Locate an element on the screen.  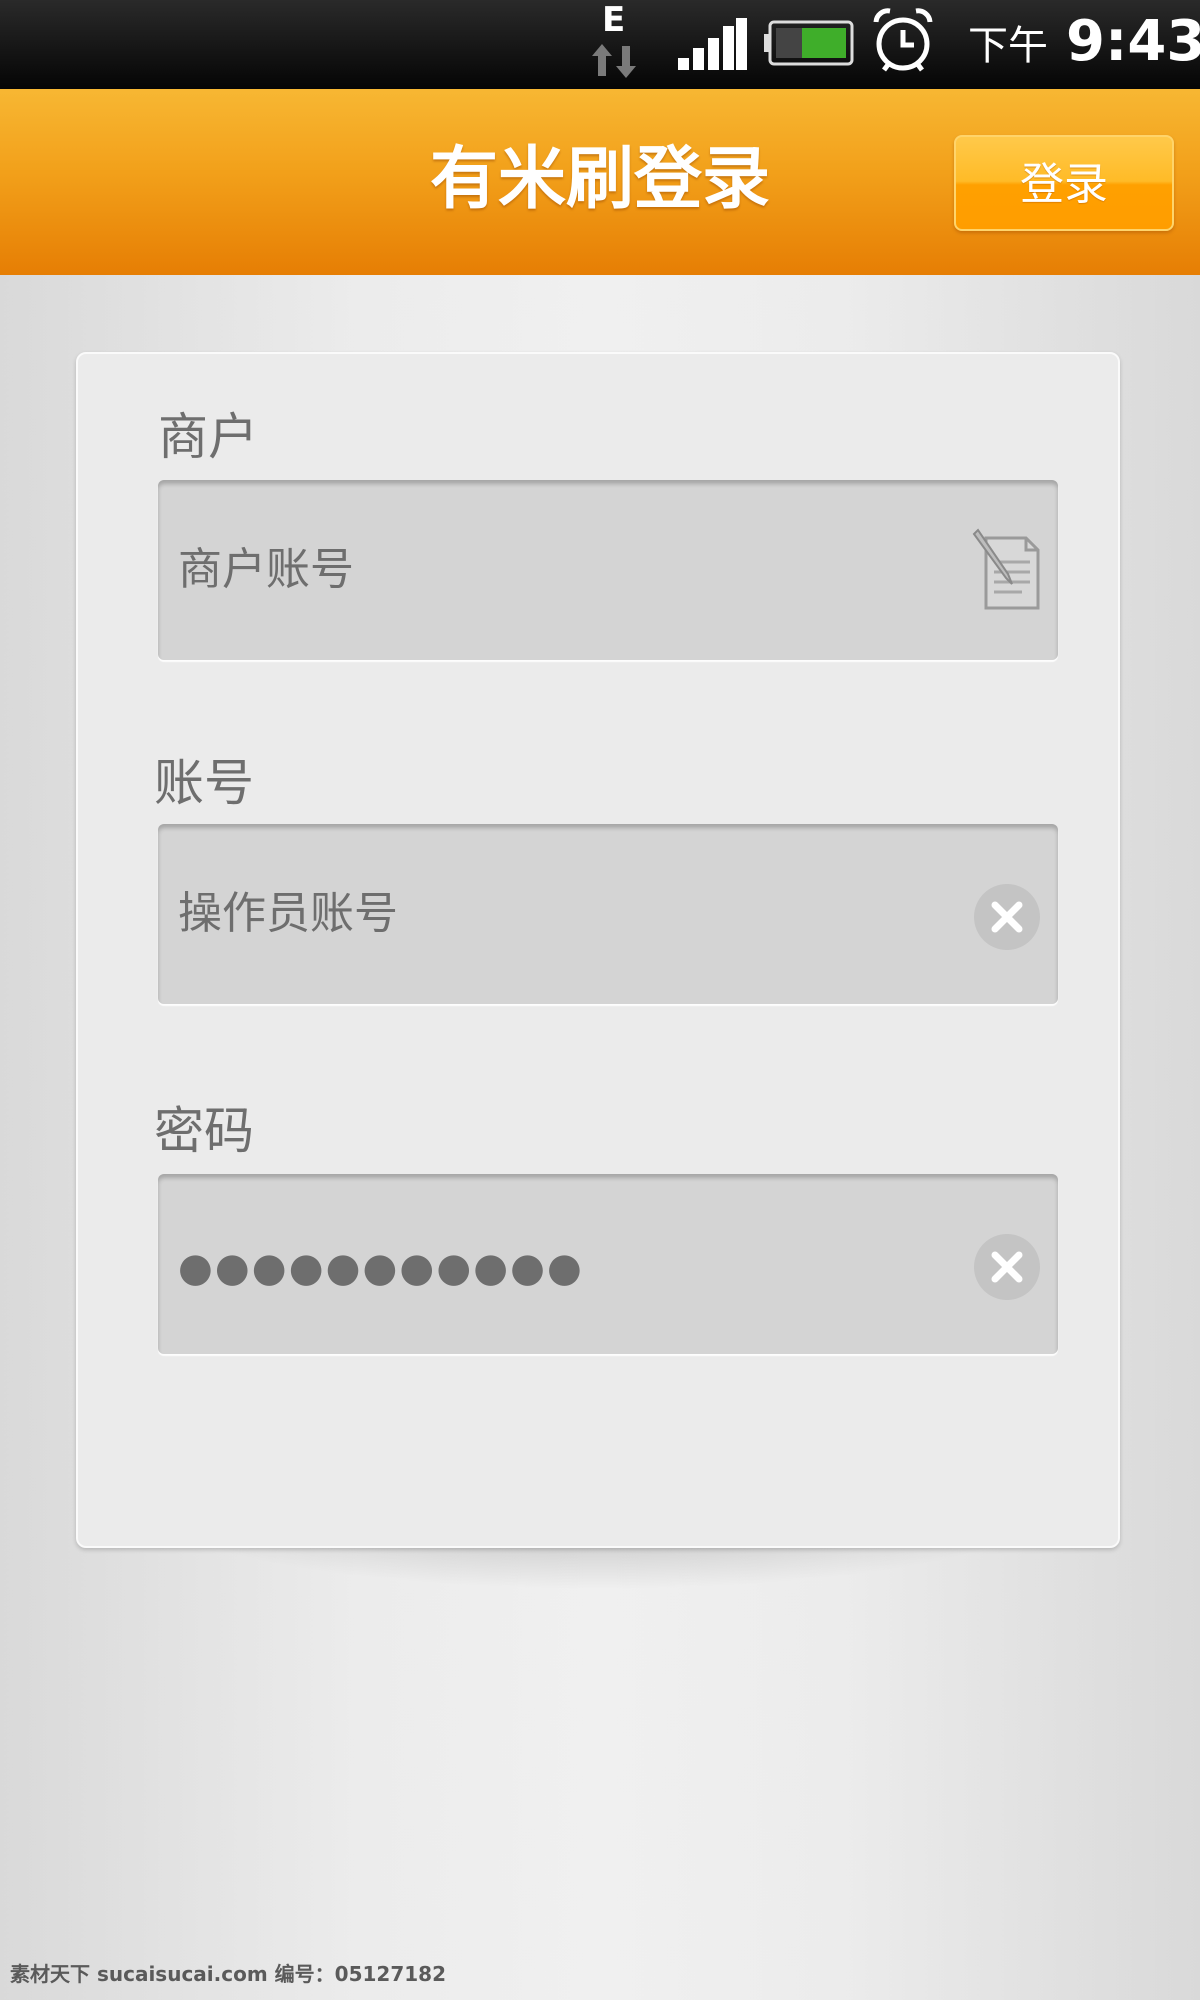
alarm-icon is located at coordinates (903, 40).